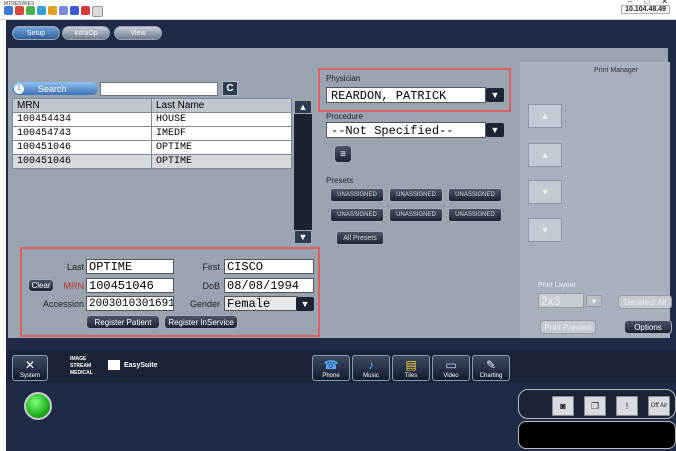 The image size is (676, 451). I want to click on record-icon, so click(85, 10).